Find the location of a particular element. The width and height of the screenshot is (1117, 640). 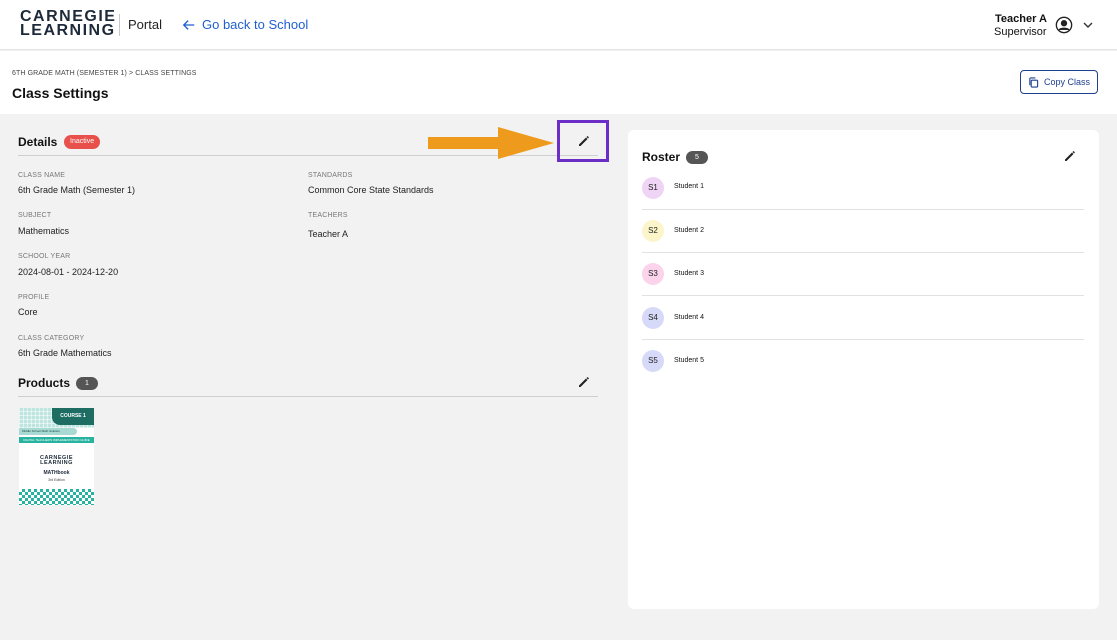

roster-count-badge: 5 is located at coordinates (697, 157).